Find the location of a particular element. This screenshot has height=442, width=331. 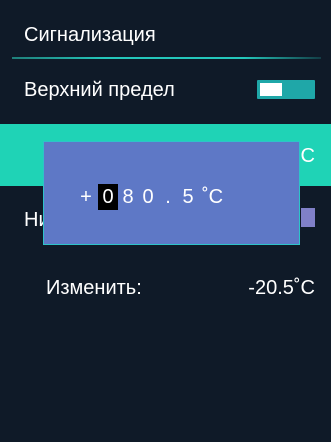

change-row: Изменить: -20.5˚C is located at coordinates (165, 286).